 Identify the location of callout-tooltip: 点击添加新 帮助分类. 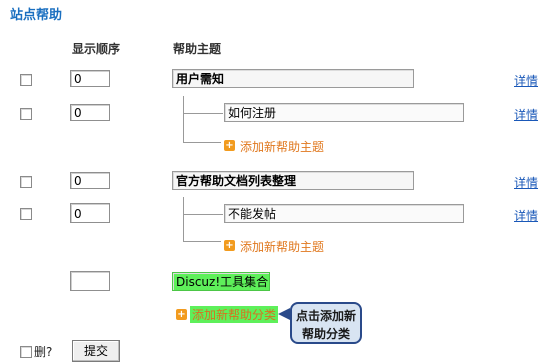
(326, 323).